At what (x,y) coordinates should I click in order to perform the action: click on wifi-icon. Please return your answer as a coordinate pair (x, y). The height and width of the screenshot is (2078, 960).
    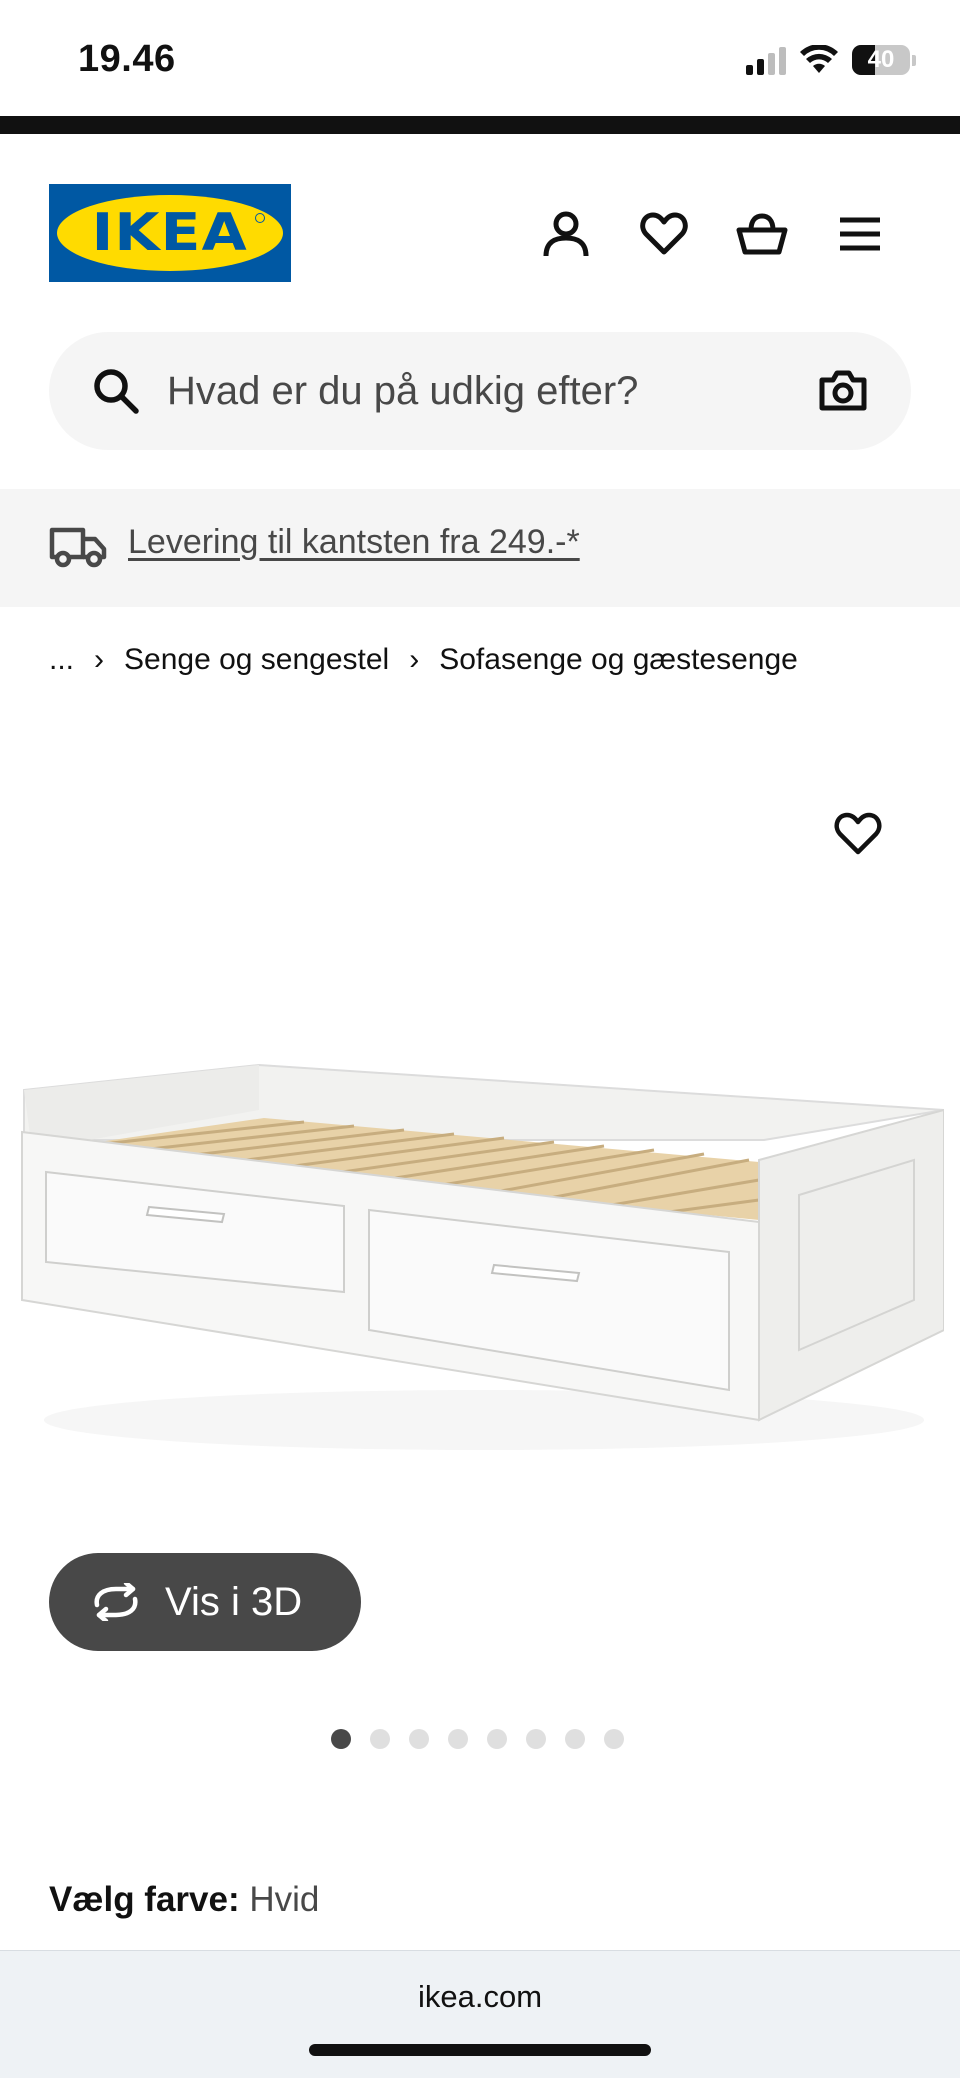
    Looking at the image, I should click on (819, 59).